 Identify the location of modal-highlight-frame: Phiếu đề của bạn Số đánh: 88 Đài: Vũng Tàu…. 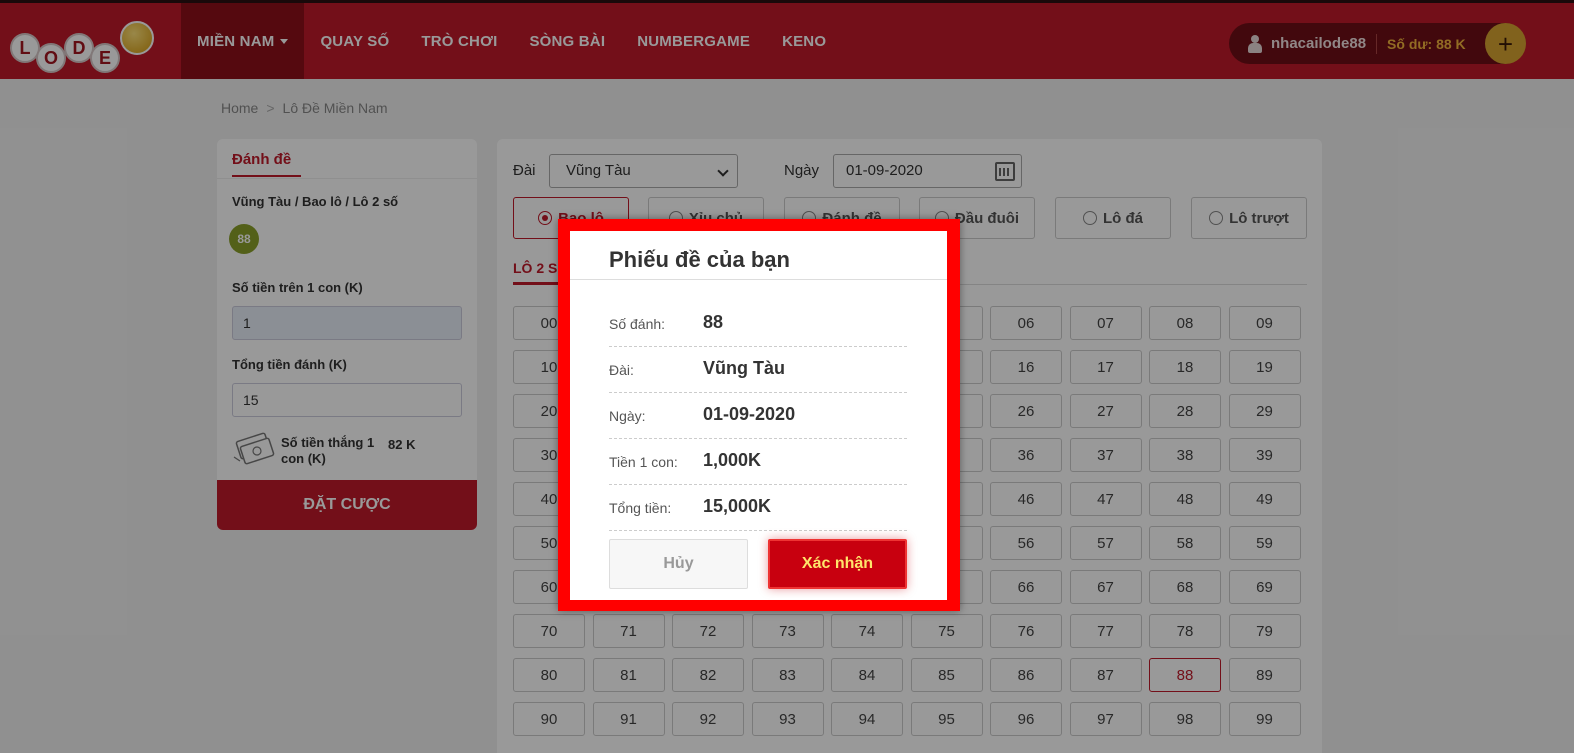
(759, 415).